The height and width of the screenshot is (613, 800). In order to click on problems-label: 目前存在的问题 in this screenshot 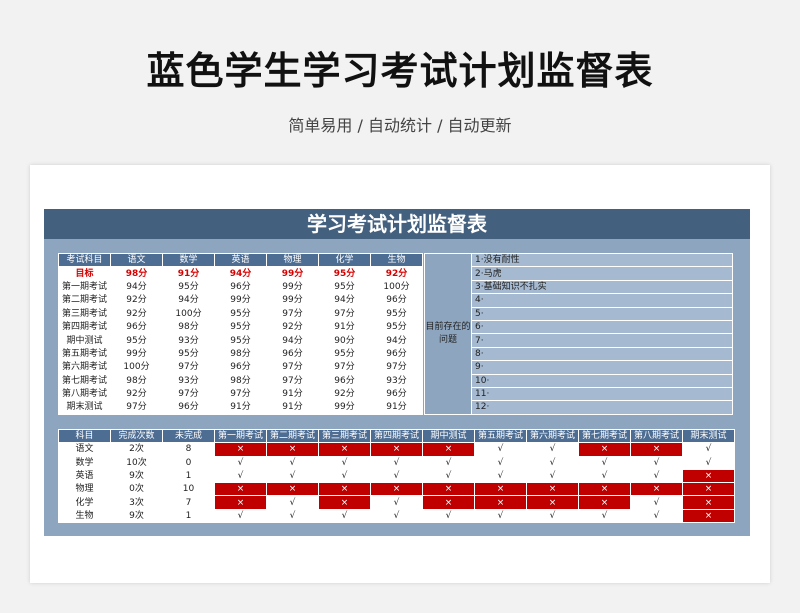, I will do `click(448, 334)`.